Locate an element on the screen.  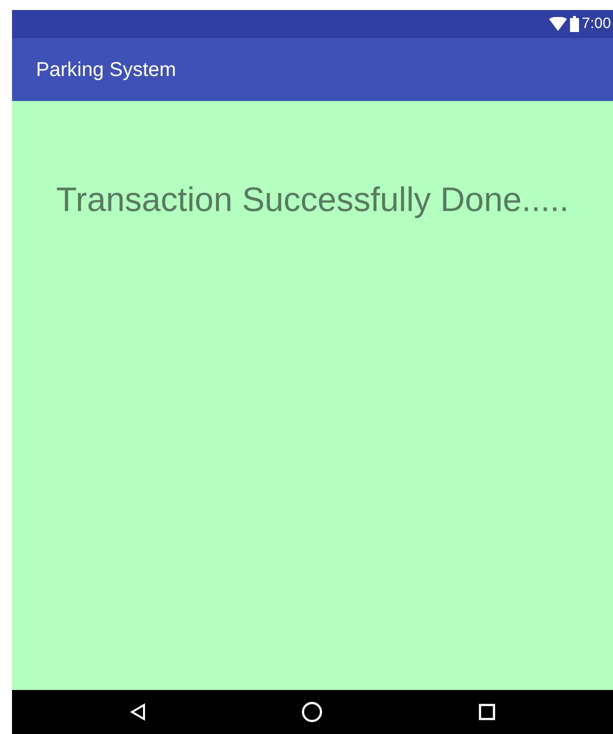
home-icon is located at coordinates (312, 712).